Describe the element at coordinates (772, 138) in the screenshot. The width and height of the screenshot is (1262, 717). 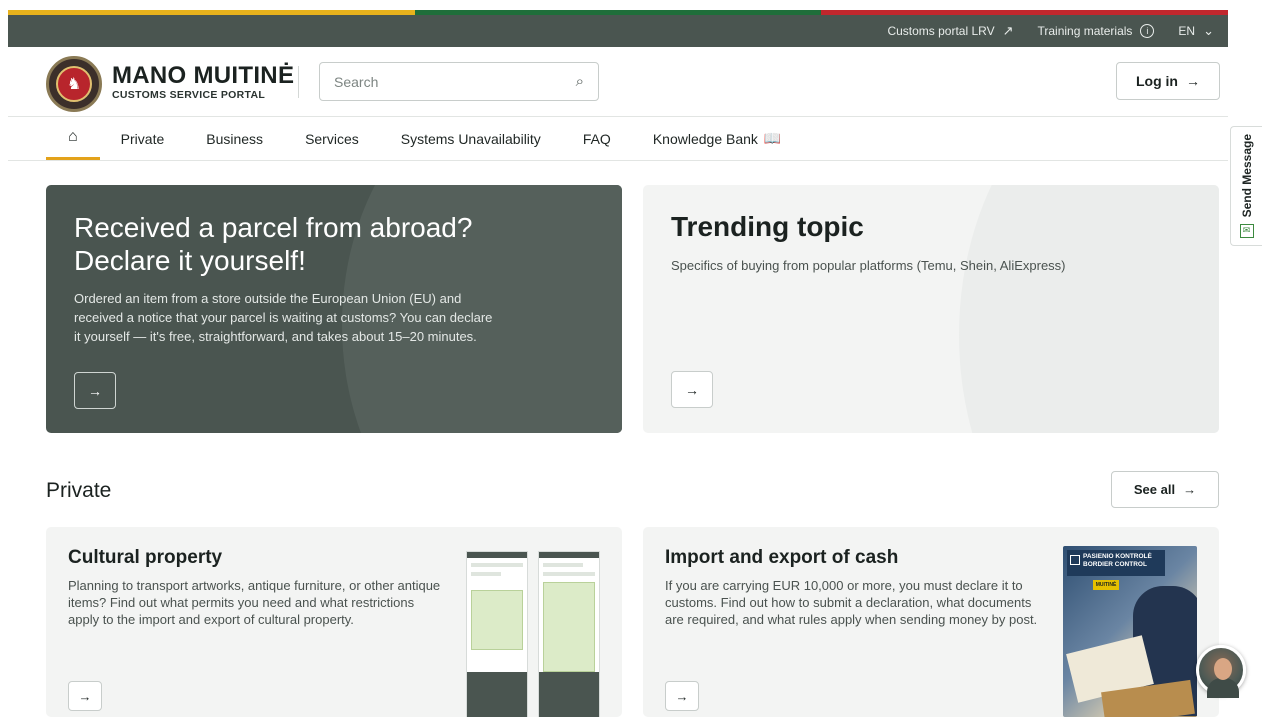
I see `book-icon: 📖` at that location.